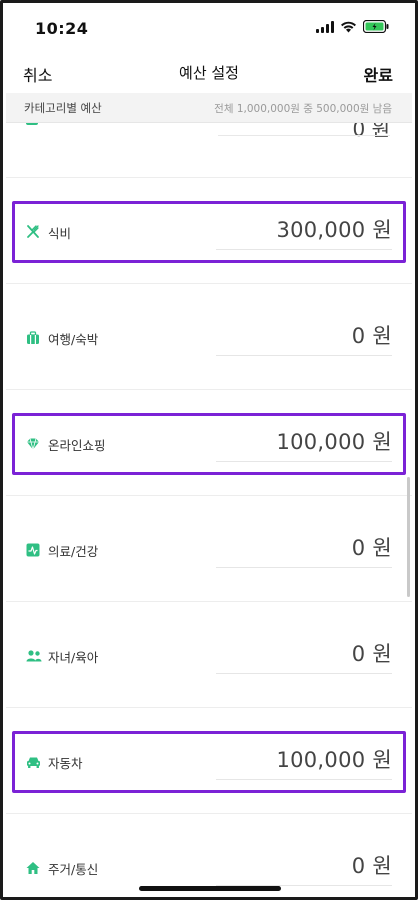 This screenshot has width=418, height=900. What do you see at coordinates (325, 26) in the screenshot?
I see `signal-icon` at bounding box center [325, 26].